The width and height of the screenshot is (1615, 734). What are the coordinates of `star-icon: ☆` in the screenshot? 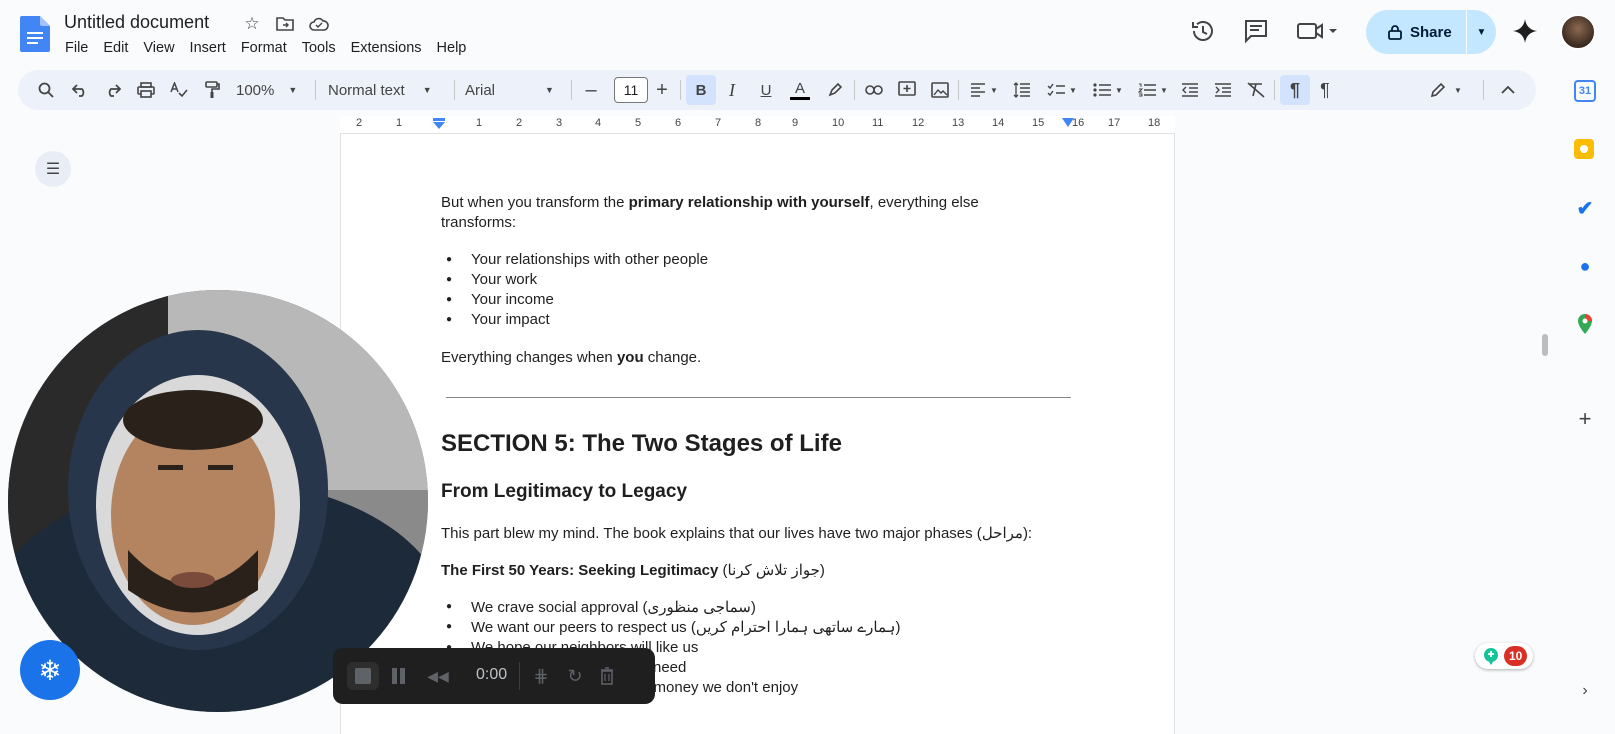 It's located at (252, 24).